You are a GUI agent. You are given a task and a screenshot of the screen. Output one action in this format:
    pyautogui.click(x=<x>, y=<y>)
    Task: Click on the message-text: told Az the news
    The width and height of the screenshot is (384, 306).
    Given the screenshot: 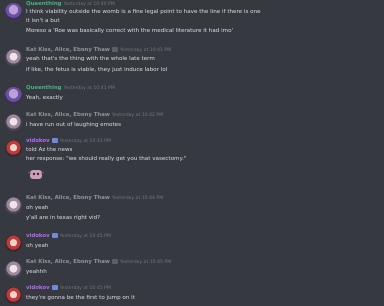 What is the action you would take?
    pyautogui.click(x=49, y=150)
    